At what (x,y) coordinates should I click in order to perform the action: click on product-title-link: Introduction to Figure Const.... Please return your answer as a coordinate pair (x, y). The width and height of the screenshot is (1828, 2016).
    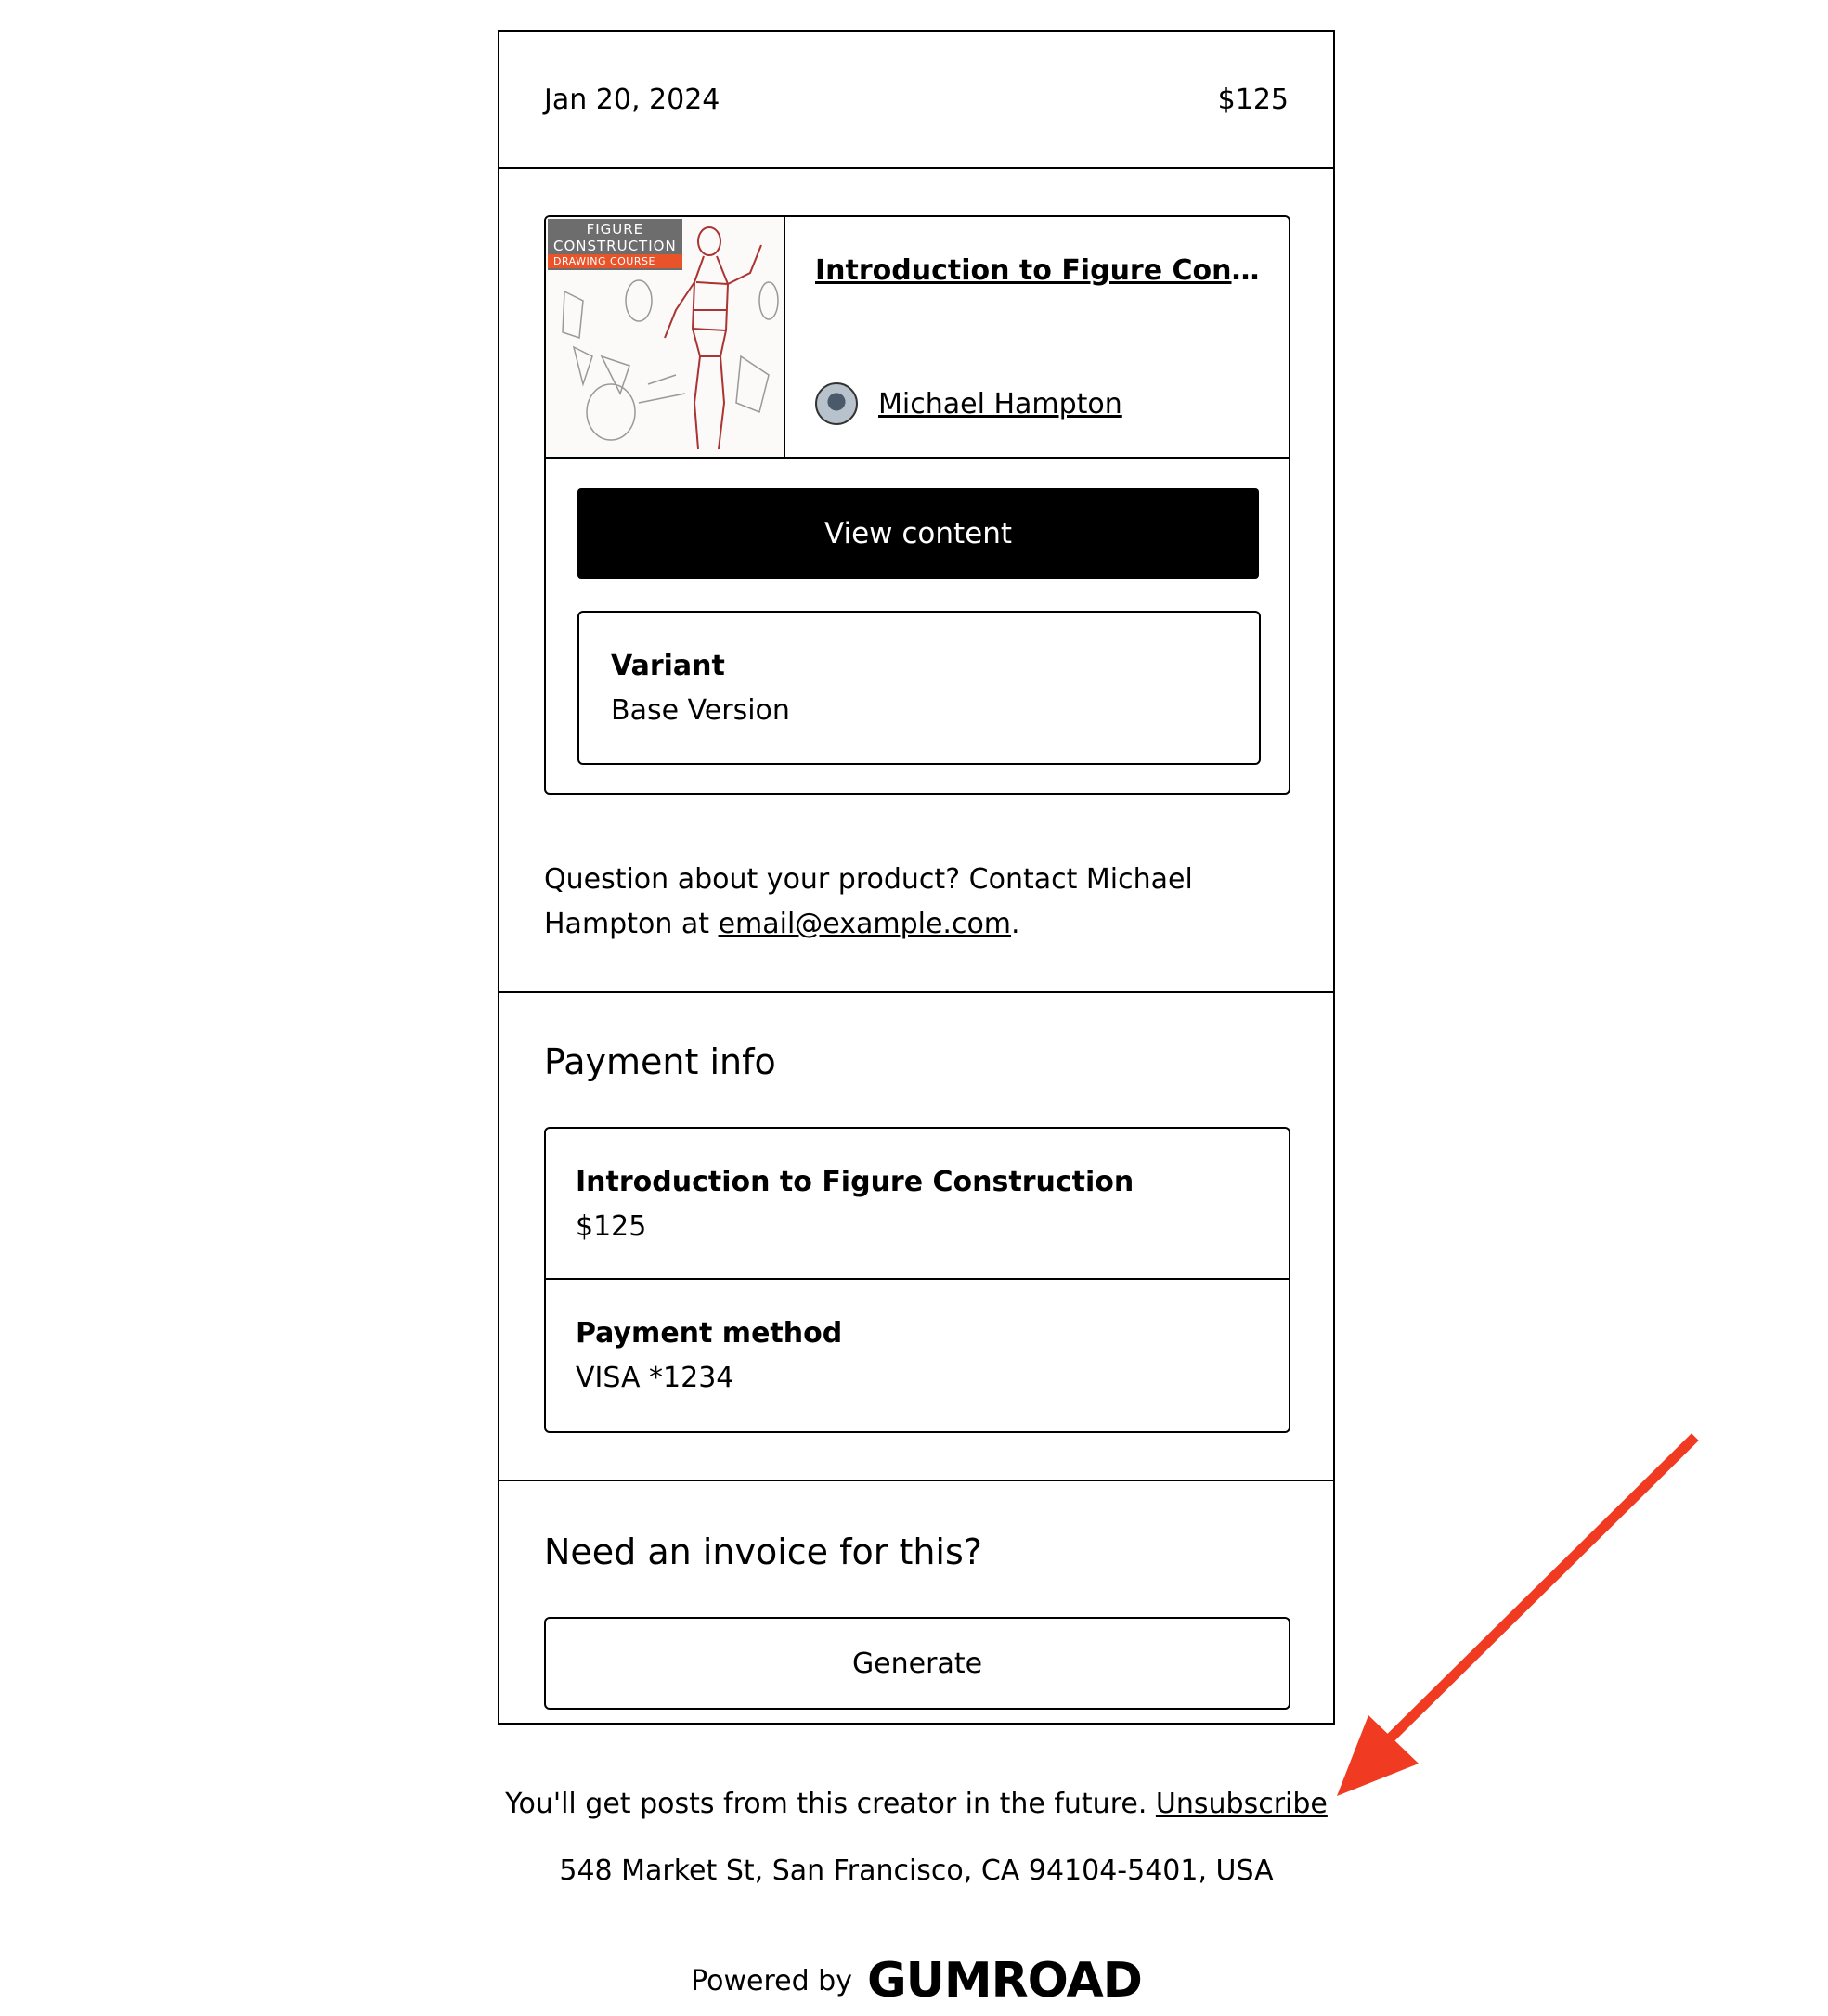
    Looking at the image, I should click on (1042, 270).